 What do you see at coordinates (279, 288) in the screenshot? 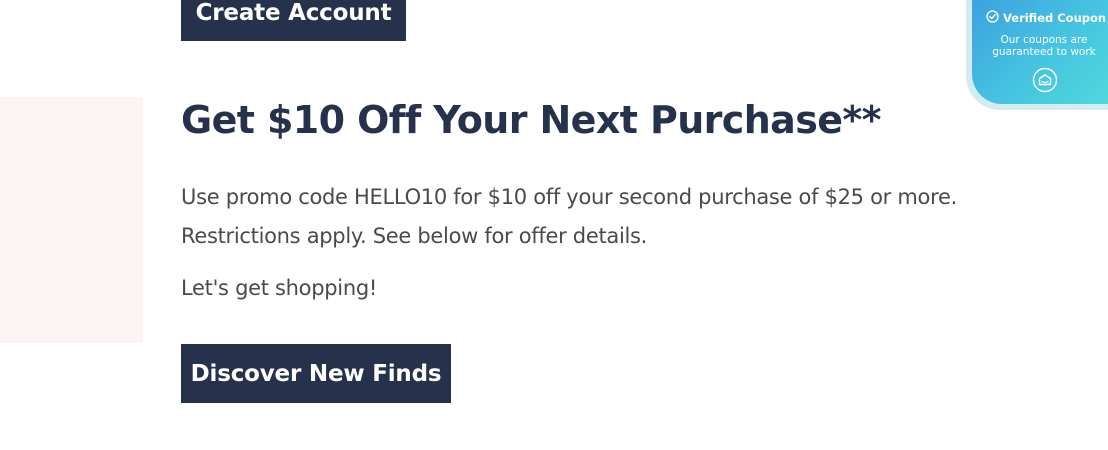
I see `shopping-callout: Let's get shopping!` at bounding box center [279, 288].